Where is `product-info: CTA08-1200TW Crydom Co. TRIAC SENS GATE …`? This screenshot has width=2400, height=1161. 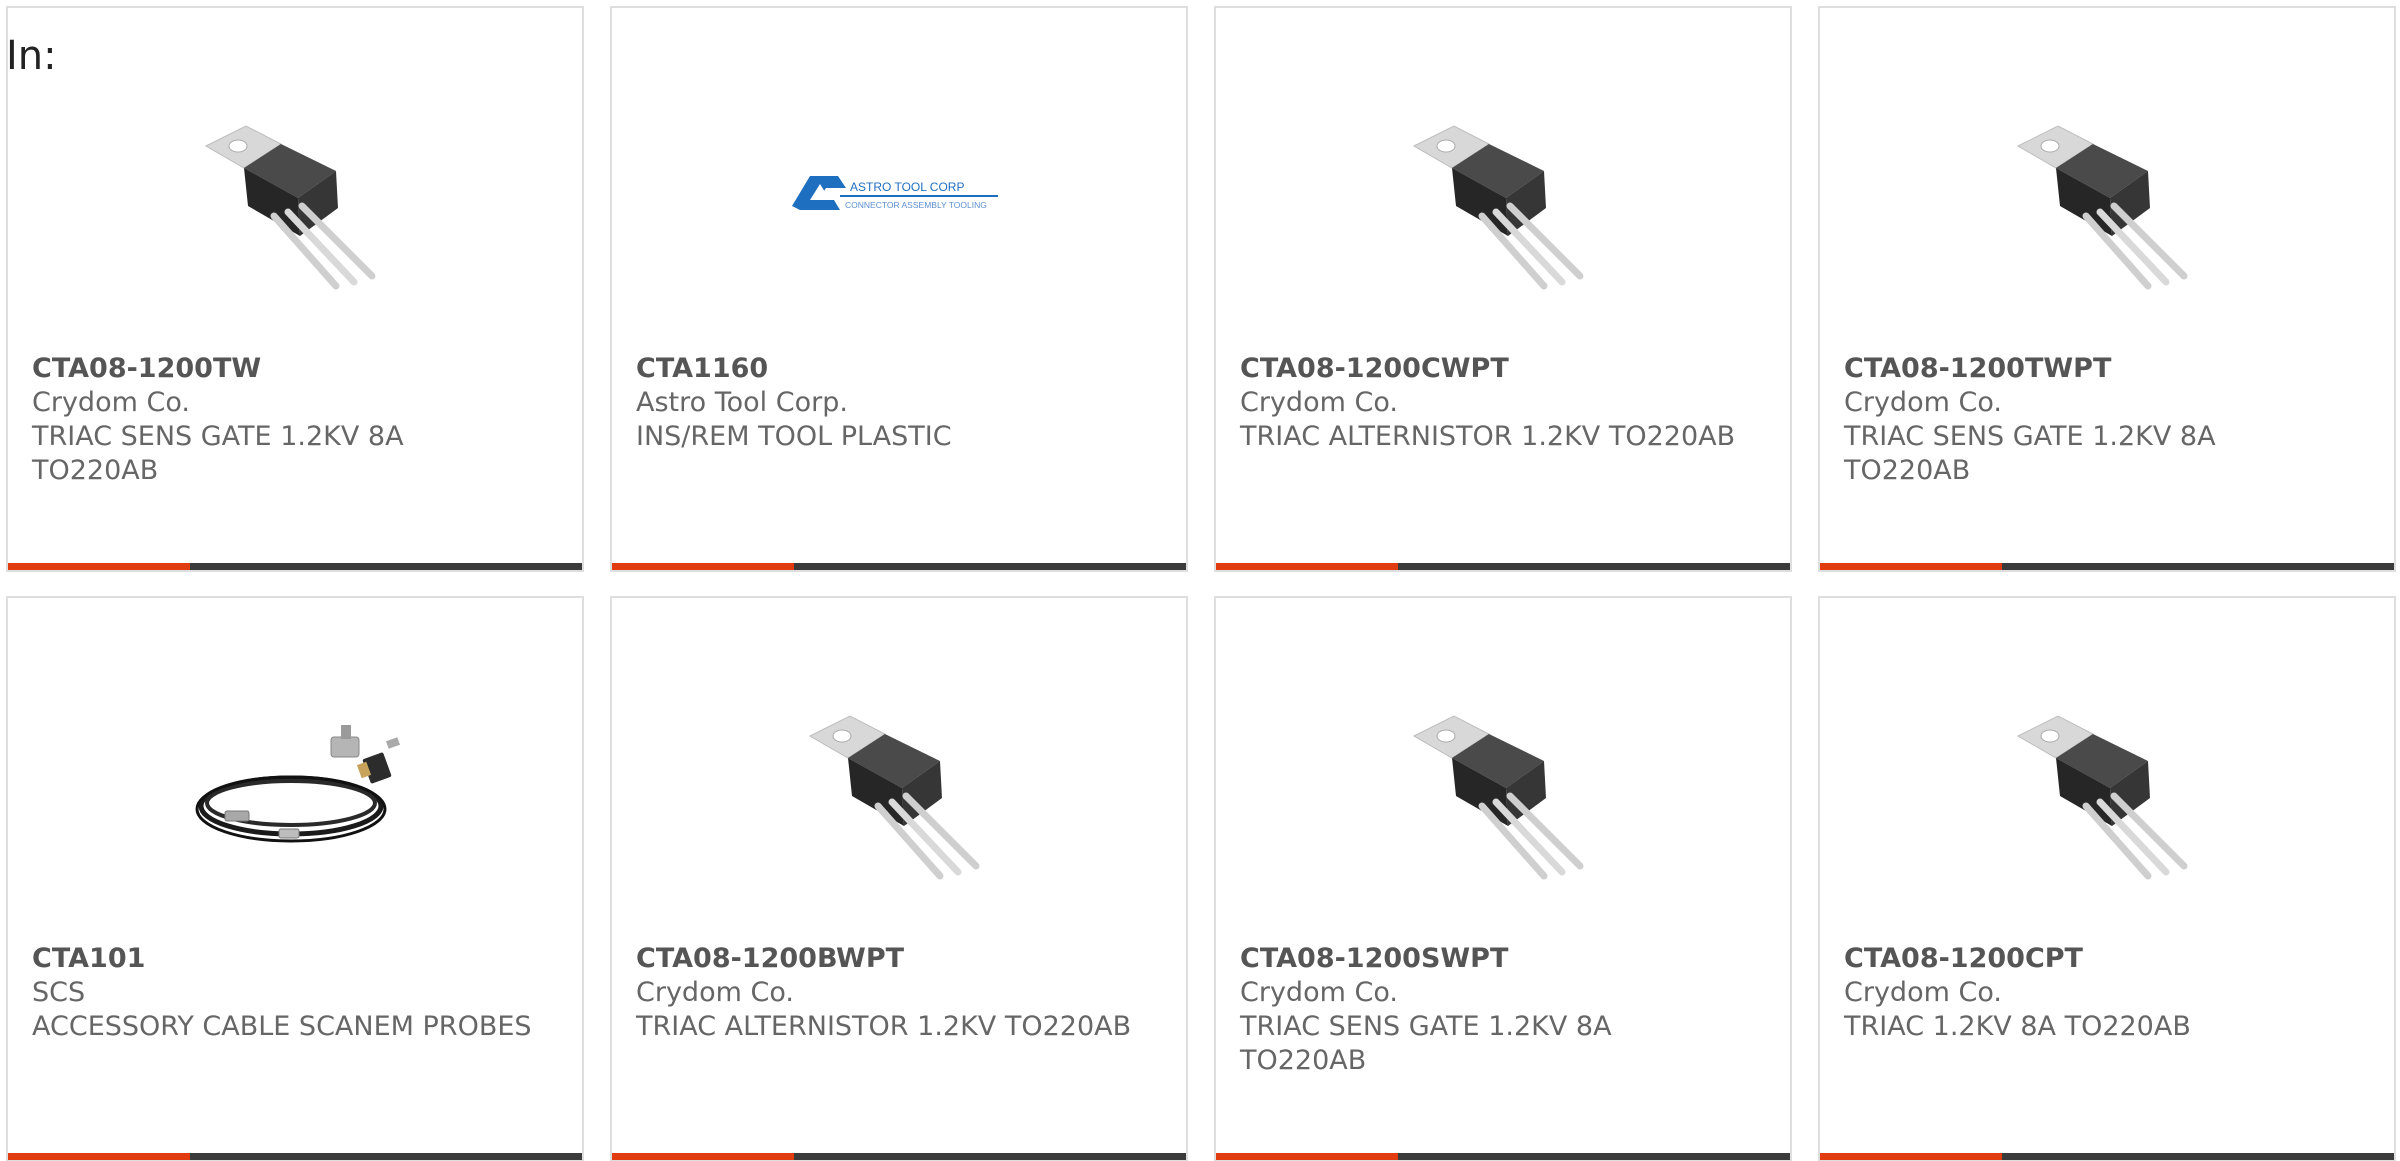
product-info: CTA08-1200TW Crydom Co. TRIAC SENS GATE … is located at coordinates (282, 420).